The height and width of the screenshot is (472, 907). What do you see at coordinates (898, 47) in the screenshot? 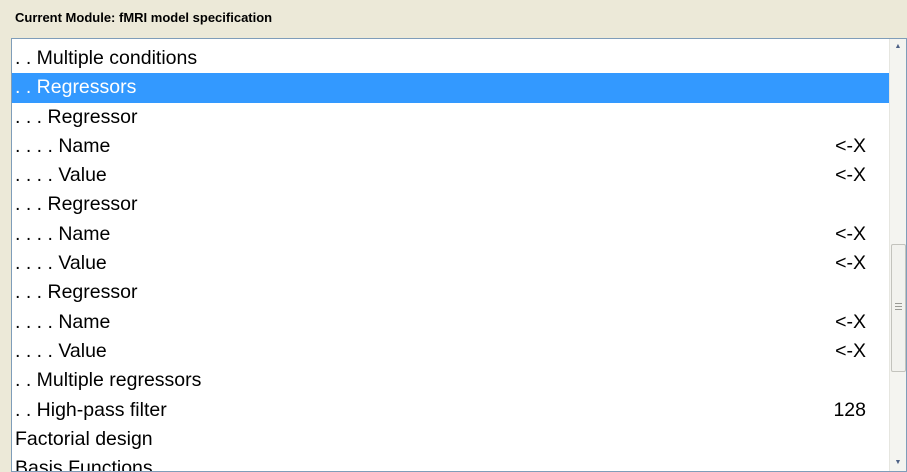
I see `scroll-up-arrow-icon: ▲` at bounding box center [898, 47].